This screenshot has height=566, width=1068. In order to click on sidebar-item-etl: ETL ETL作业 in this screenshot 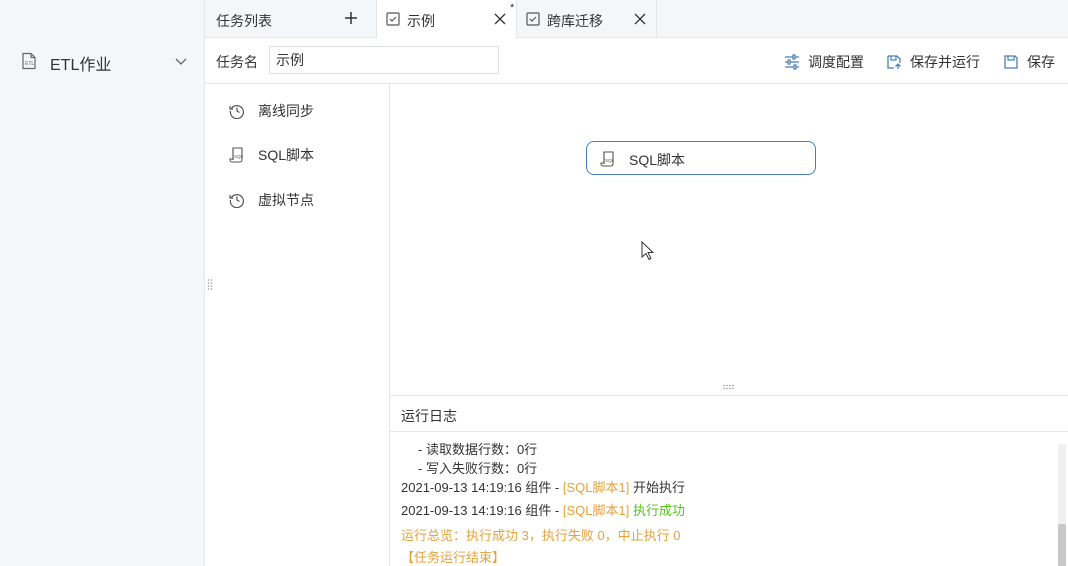, I will do `click(102, 61)`.